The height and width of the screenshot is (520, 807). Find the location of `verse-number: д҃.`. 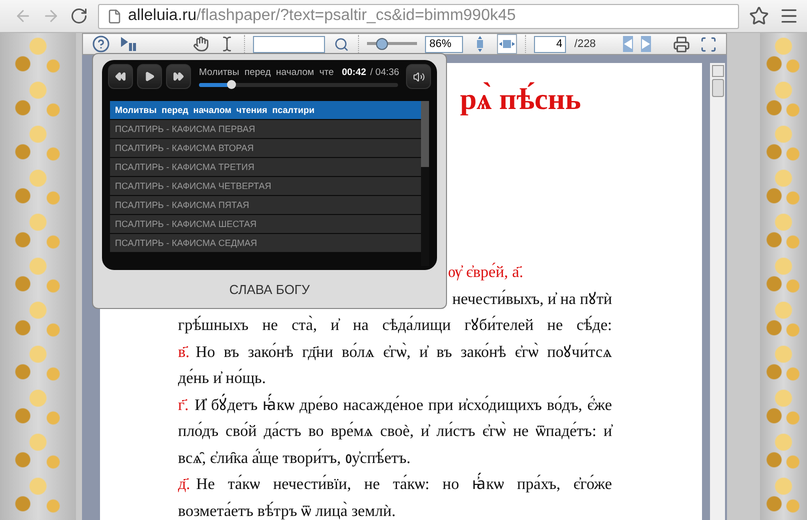

verse-number: д҃. is located at coordinates (184, 485).